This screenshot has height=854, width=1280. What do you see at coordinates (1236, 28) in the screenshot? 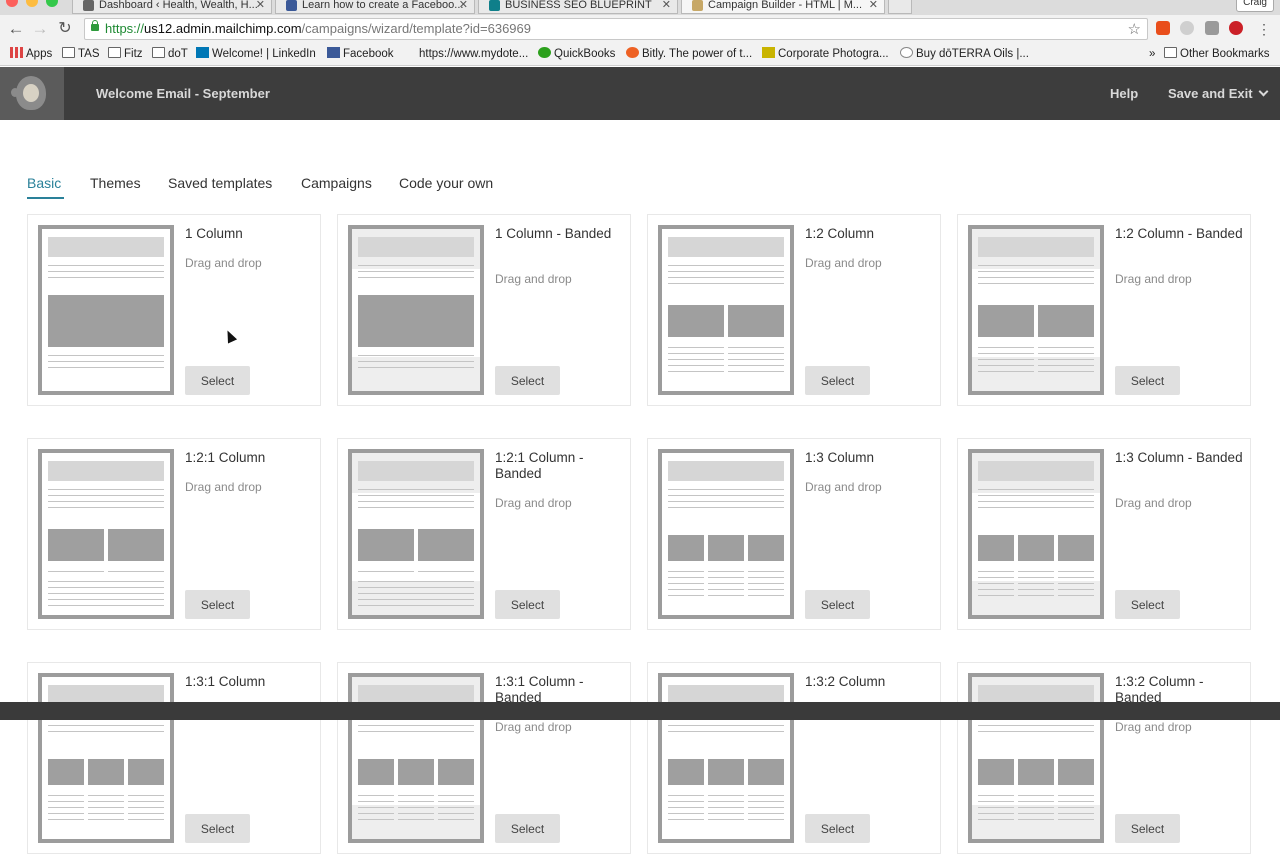
I see `pinterest-extension-icon` at bounding box center [1236, 28].